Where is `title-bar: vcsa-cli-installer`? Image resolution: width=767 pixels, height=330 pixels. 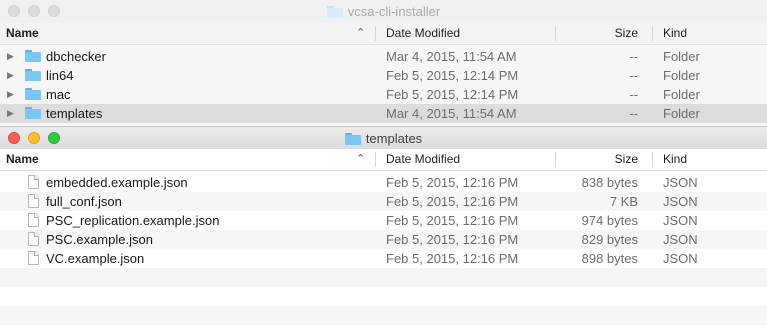
title-bar: vcsa-cli-installer is located at coordinates (383, 11).